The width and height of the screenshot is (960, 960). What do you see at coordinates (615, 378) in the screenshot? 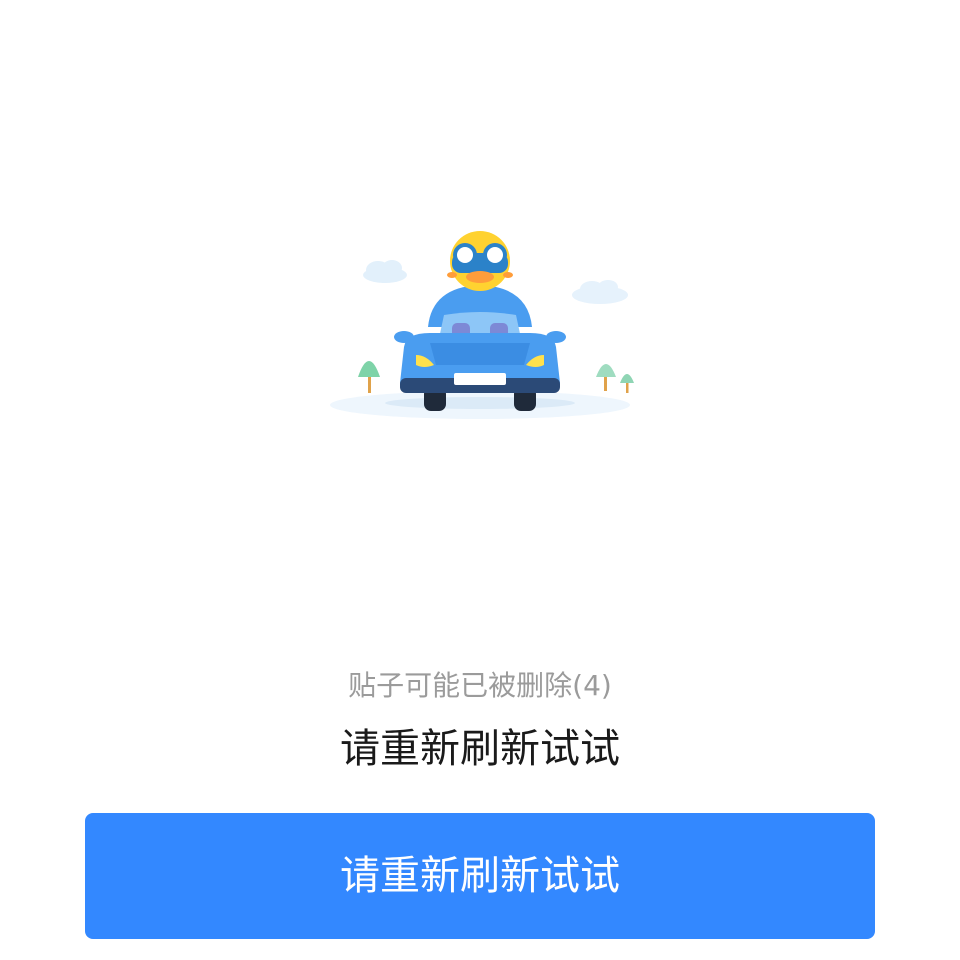
I see `tree-right-icon` at bounding box center [615, 378].